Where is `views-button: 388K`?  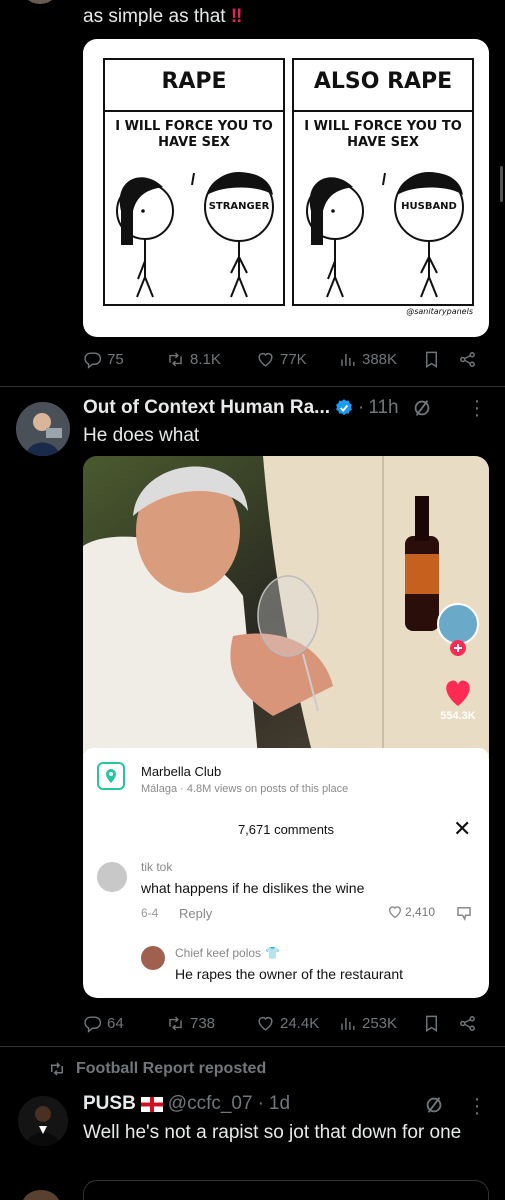 views-button: 388K is located at coordinates (367, 359).